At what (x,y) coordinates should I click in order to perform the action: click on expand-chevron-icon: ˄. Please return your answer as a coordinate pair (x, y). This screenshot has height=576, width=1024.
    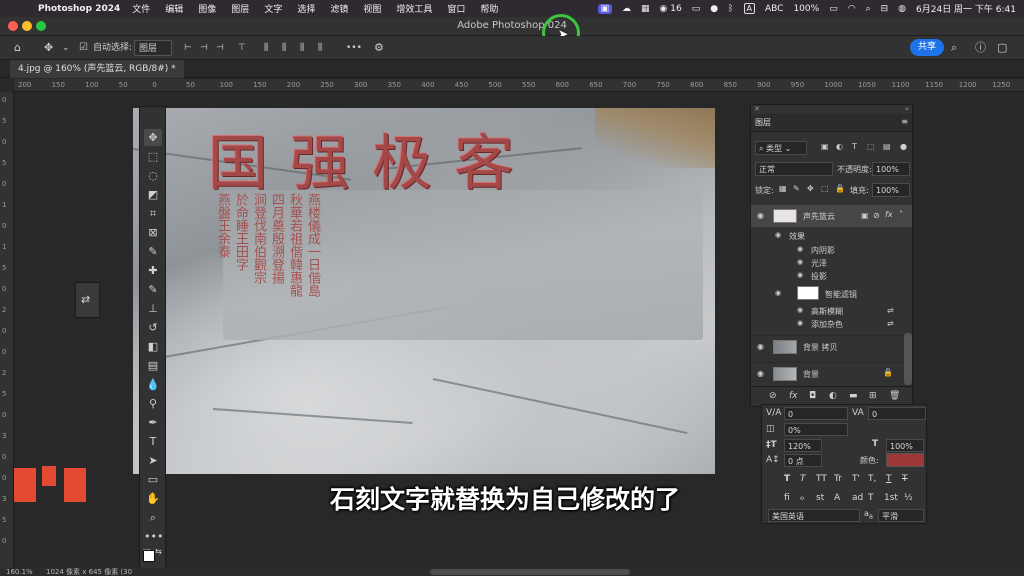
    Looking at the image, I should click on (901, 214).